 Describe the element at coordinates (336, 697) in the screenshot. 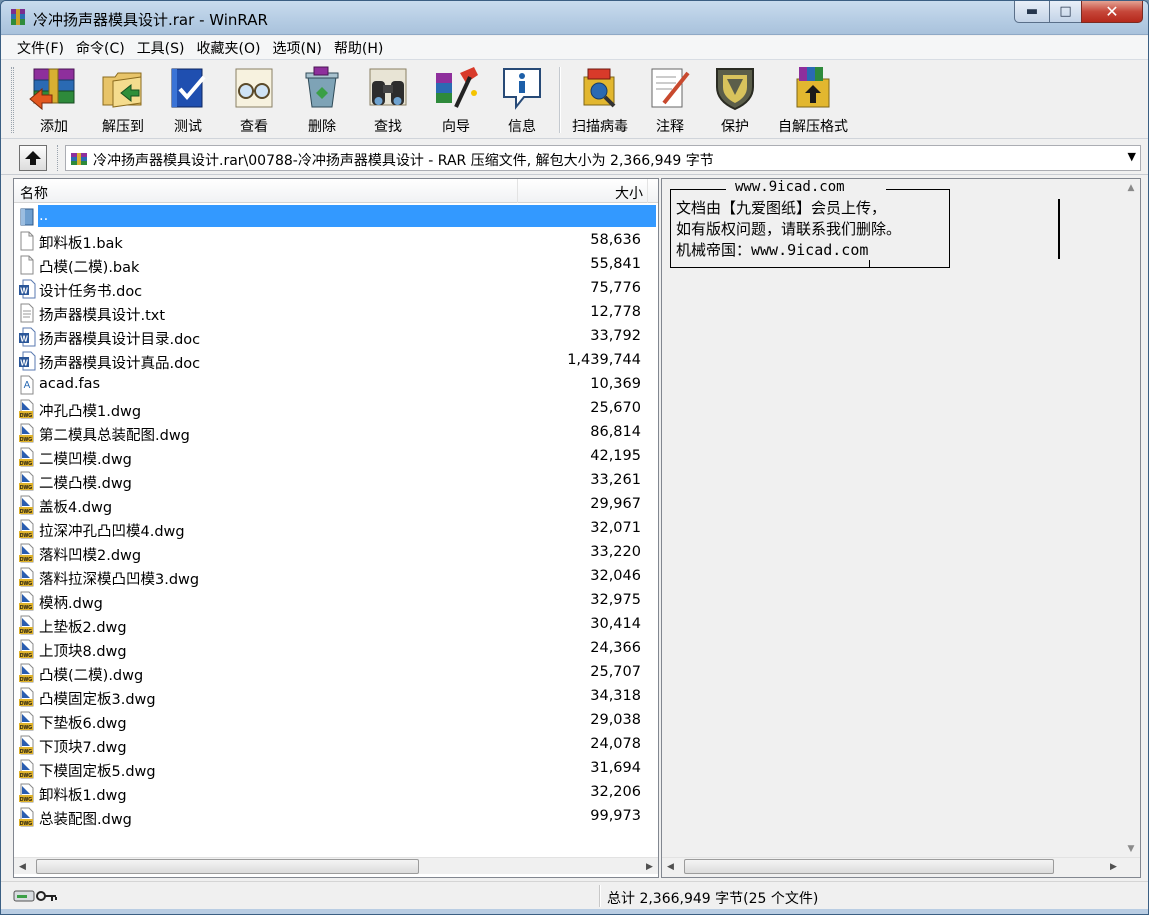

I see `file-row: DWG 凸模固定板3.dwg 34,318` at that location.